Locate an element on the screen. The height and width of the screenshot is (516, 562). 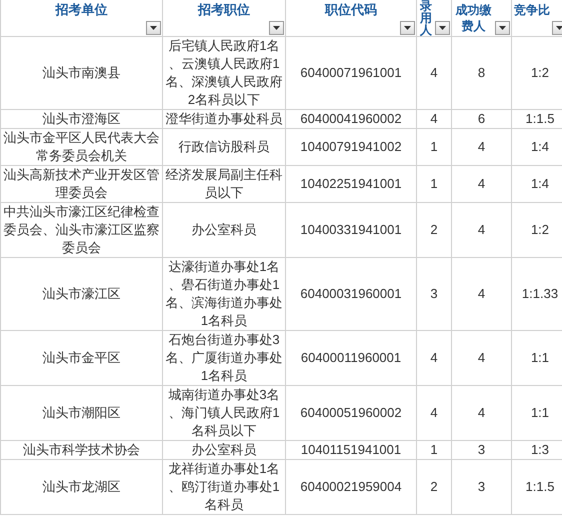
table-cell: 汕头市金平区人民代表大会常务委员会机关 is located at coordinates (81, 147).